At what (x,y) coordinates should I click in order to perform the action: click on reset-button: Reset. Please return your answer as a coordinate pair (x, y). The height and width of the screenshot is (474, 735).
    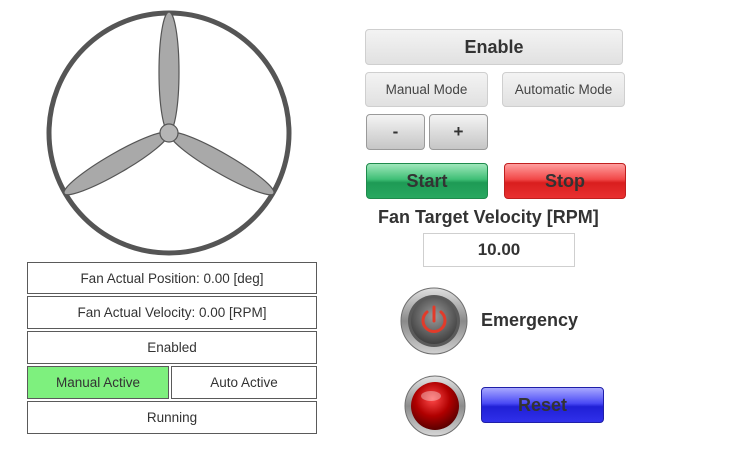
    Looking at the image, I should click on (542, 405).